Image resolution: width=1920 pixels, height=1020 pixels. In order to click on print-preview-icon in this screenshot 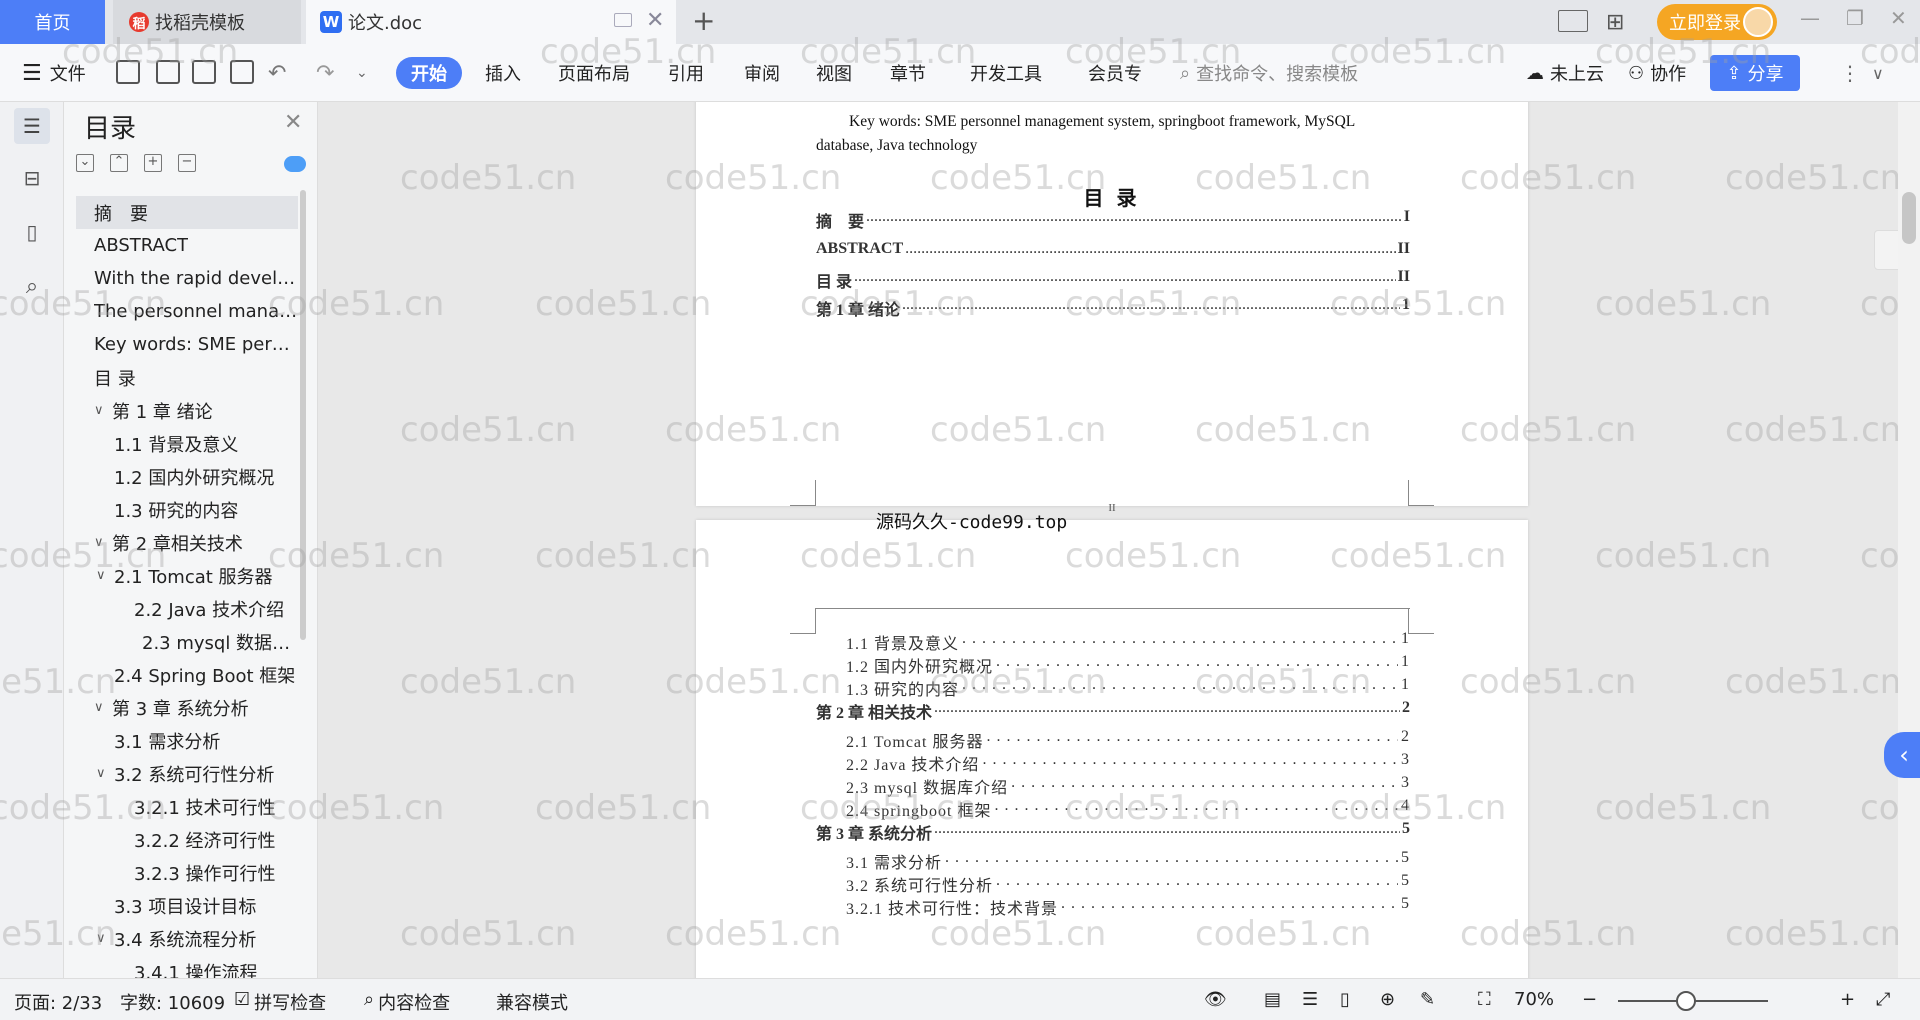, I will do `click(242, 72)`.